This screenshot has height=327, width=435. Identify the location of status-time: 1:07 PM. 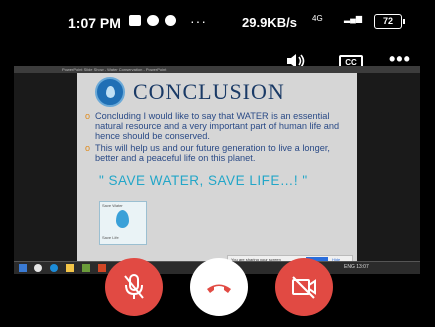
(94, 23).